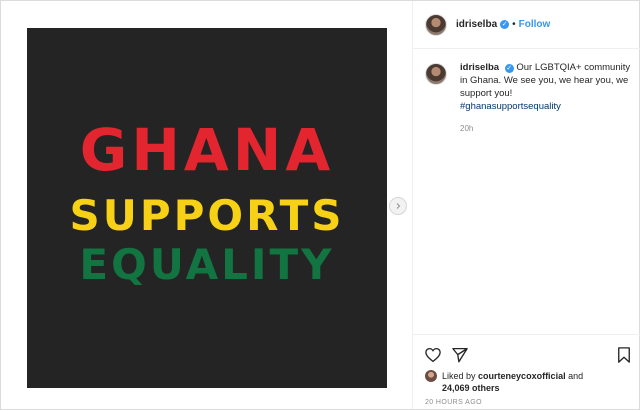 Image resolution: width=640 pixels, height=410 pixels. Describe the element at coordinates (436, 24) in the screenshot. I see `avatar` at that location.